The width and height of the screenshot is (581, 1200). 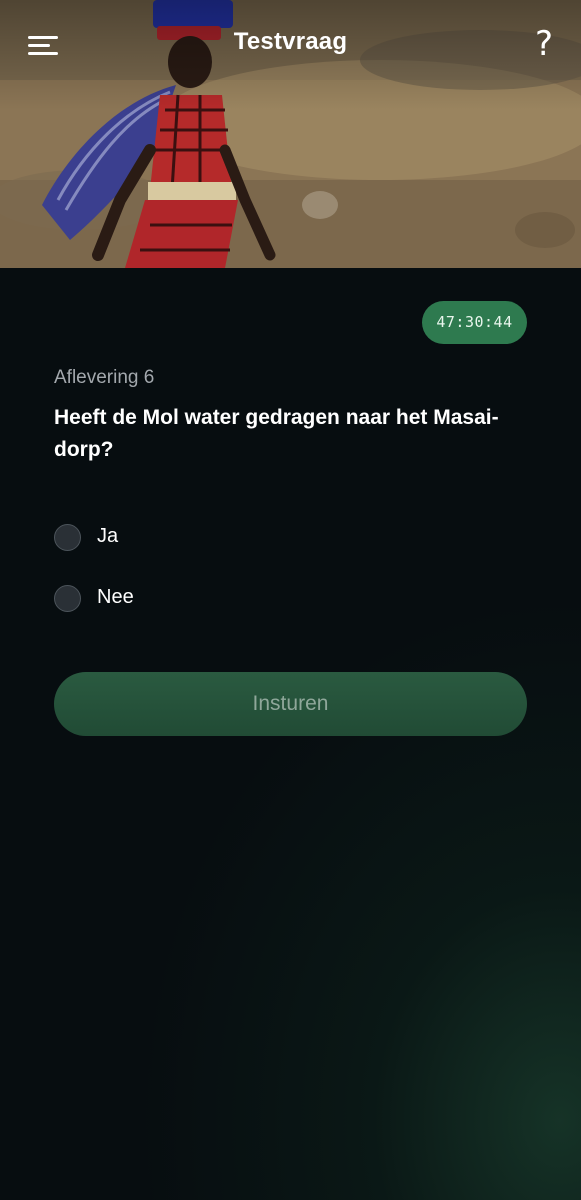 What do you see at coordinates (204, 599) in the screenshot?
I see `answer-option-nee: Nee` at bounding box center [204, 599].